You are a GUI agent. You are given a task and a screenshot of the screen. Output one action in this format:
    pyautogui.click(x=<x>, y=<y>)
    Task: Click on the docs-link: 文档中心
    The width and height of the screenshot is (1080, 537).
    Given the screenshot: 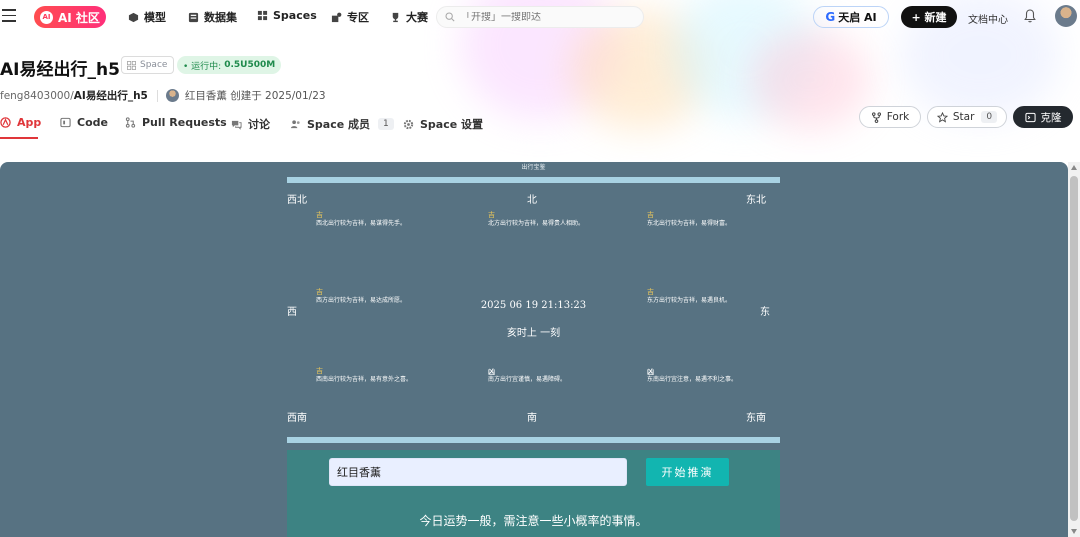 What is the action you would take?
    pyautogui.click(x=988, y=18)
    